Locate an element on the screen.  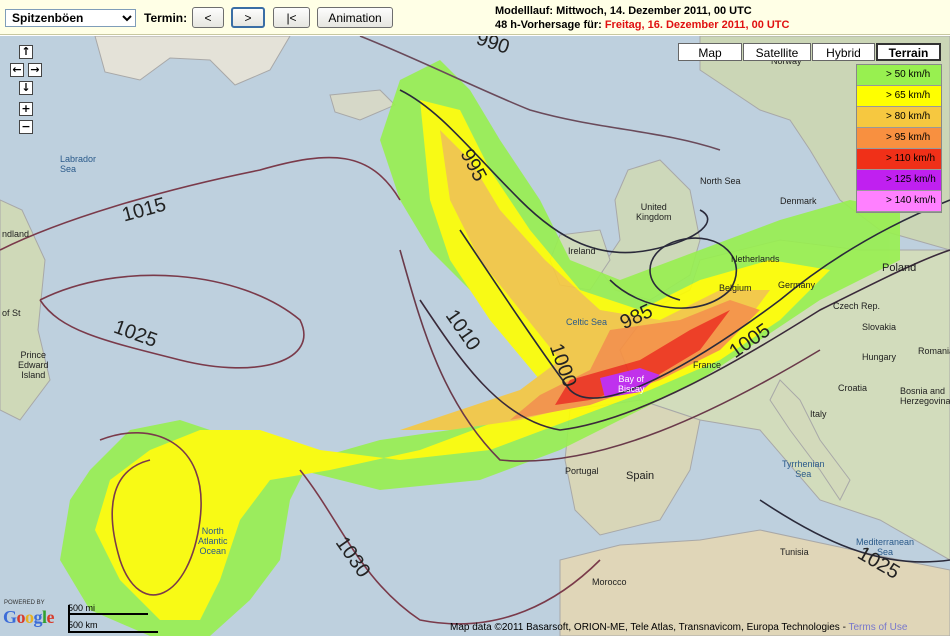
google-logo-e: e is located at coordinates (50, 617).